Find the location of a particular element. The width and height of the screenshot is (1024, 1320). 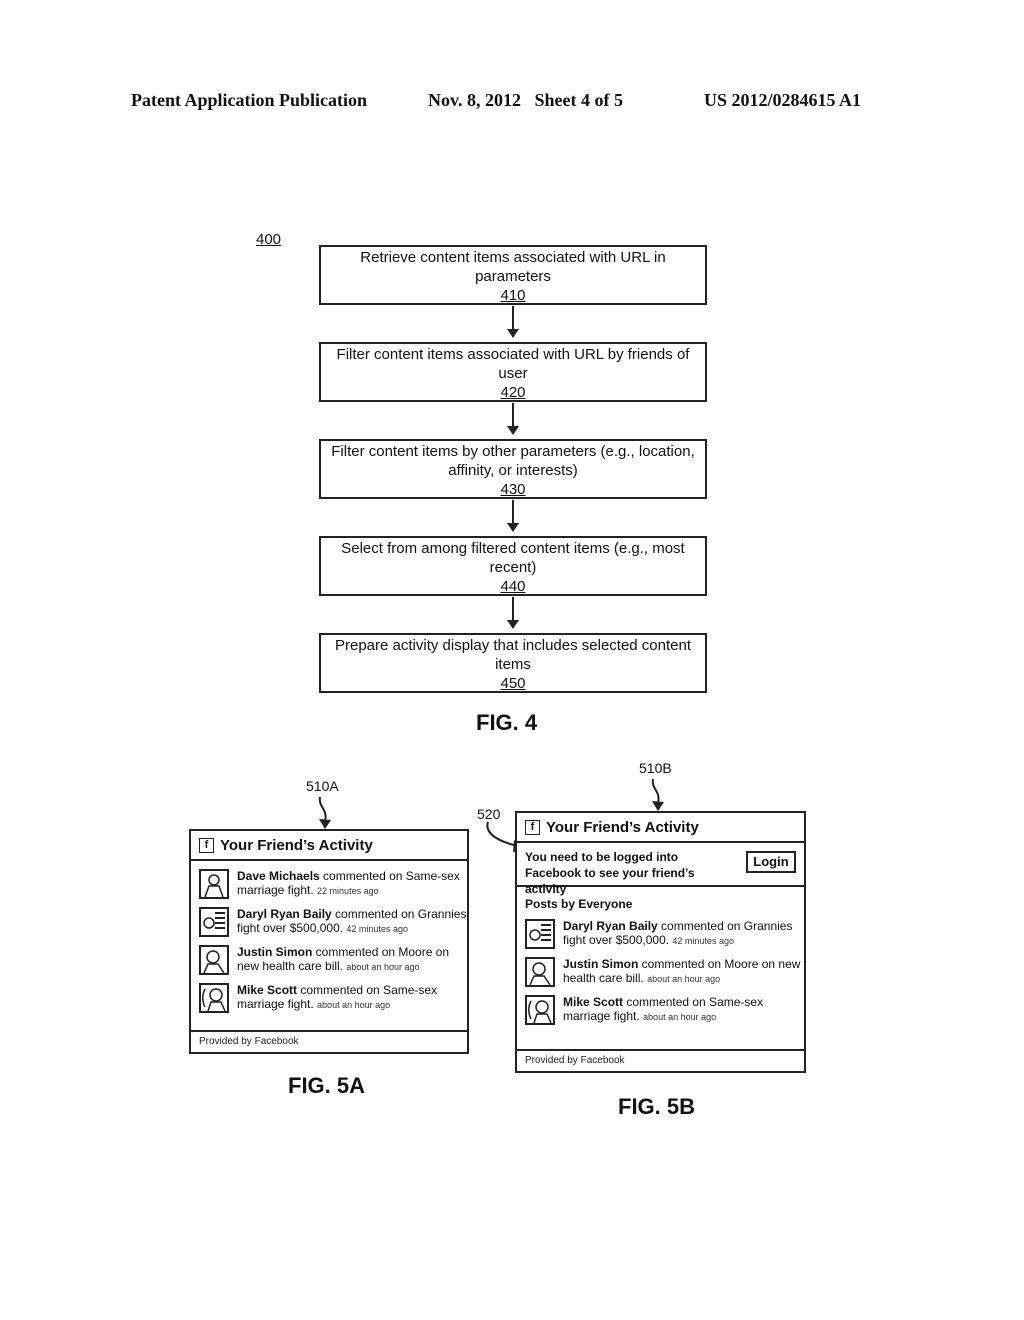

flow-step-number: 410 is located at coordinates (513, 295).